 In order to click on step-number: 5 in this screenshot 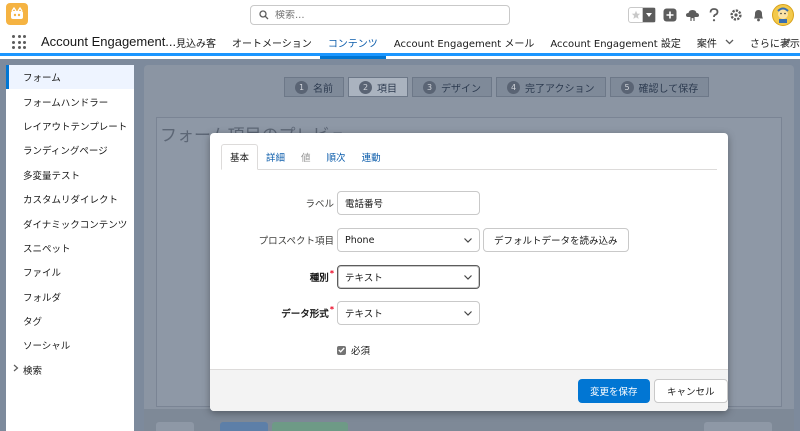, I will do `click(627, 87)`.